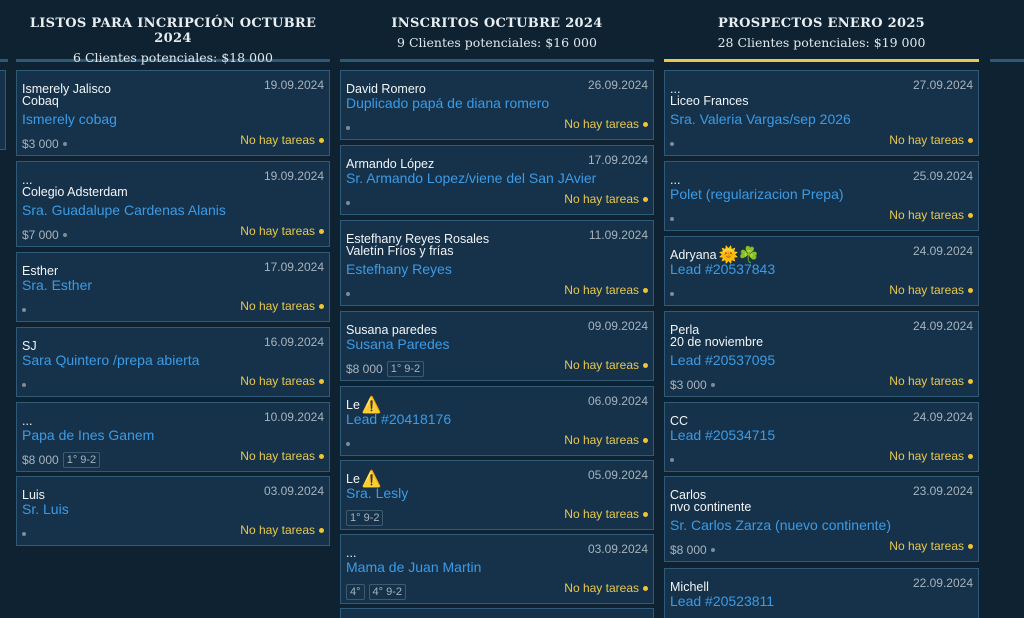 This screenshot has width=1024, height=618. Describe the element at coordinates (390, 164) in the screenshot. I see `contact-name: Armando López` at that location.